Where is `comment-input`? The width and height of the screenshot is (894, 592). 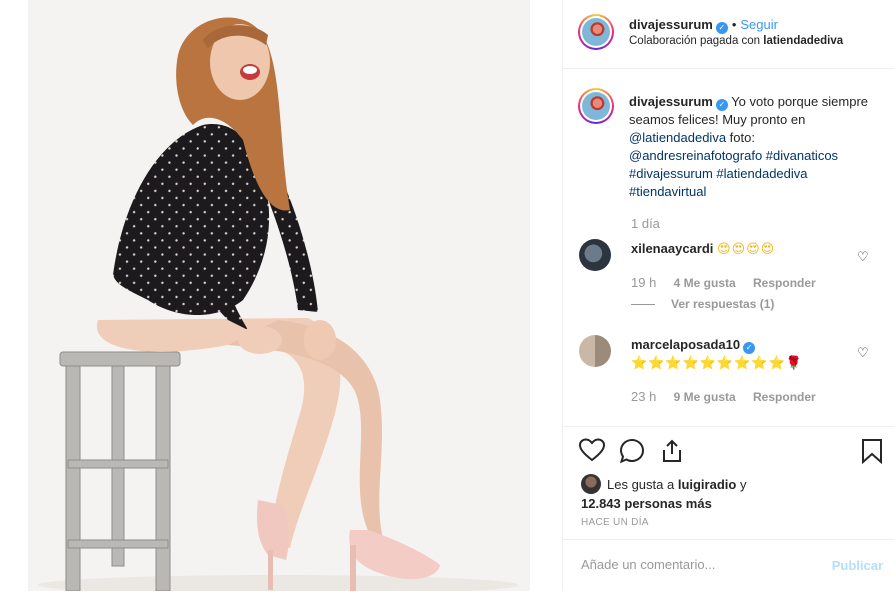 comment-input is located at coordinates (701, 564).